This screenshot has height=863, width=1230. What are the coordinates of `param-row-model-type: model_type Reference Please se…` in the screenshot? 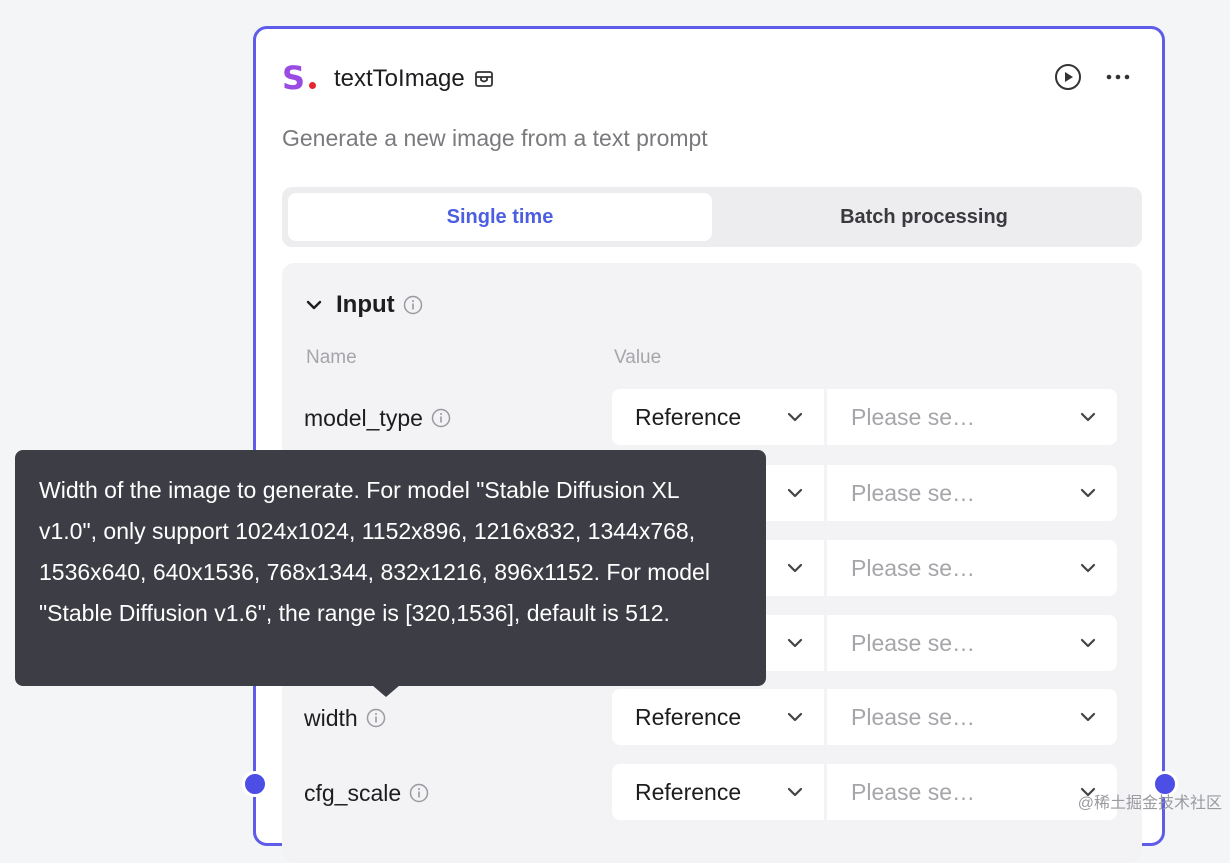 It's located at (712, 418).